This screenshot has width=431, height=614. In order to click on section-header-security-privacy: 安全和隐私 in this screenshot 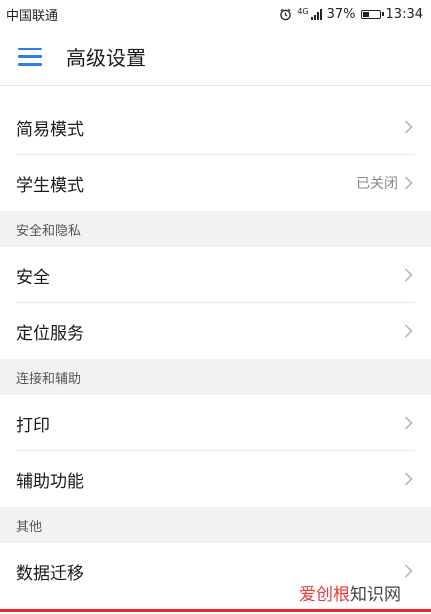, I will do `click(215, 229)`.